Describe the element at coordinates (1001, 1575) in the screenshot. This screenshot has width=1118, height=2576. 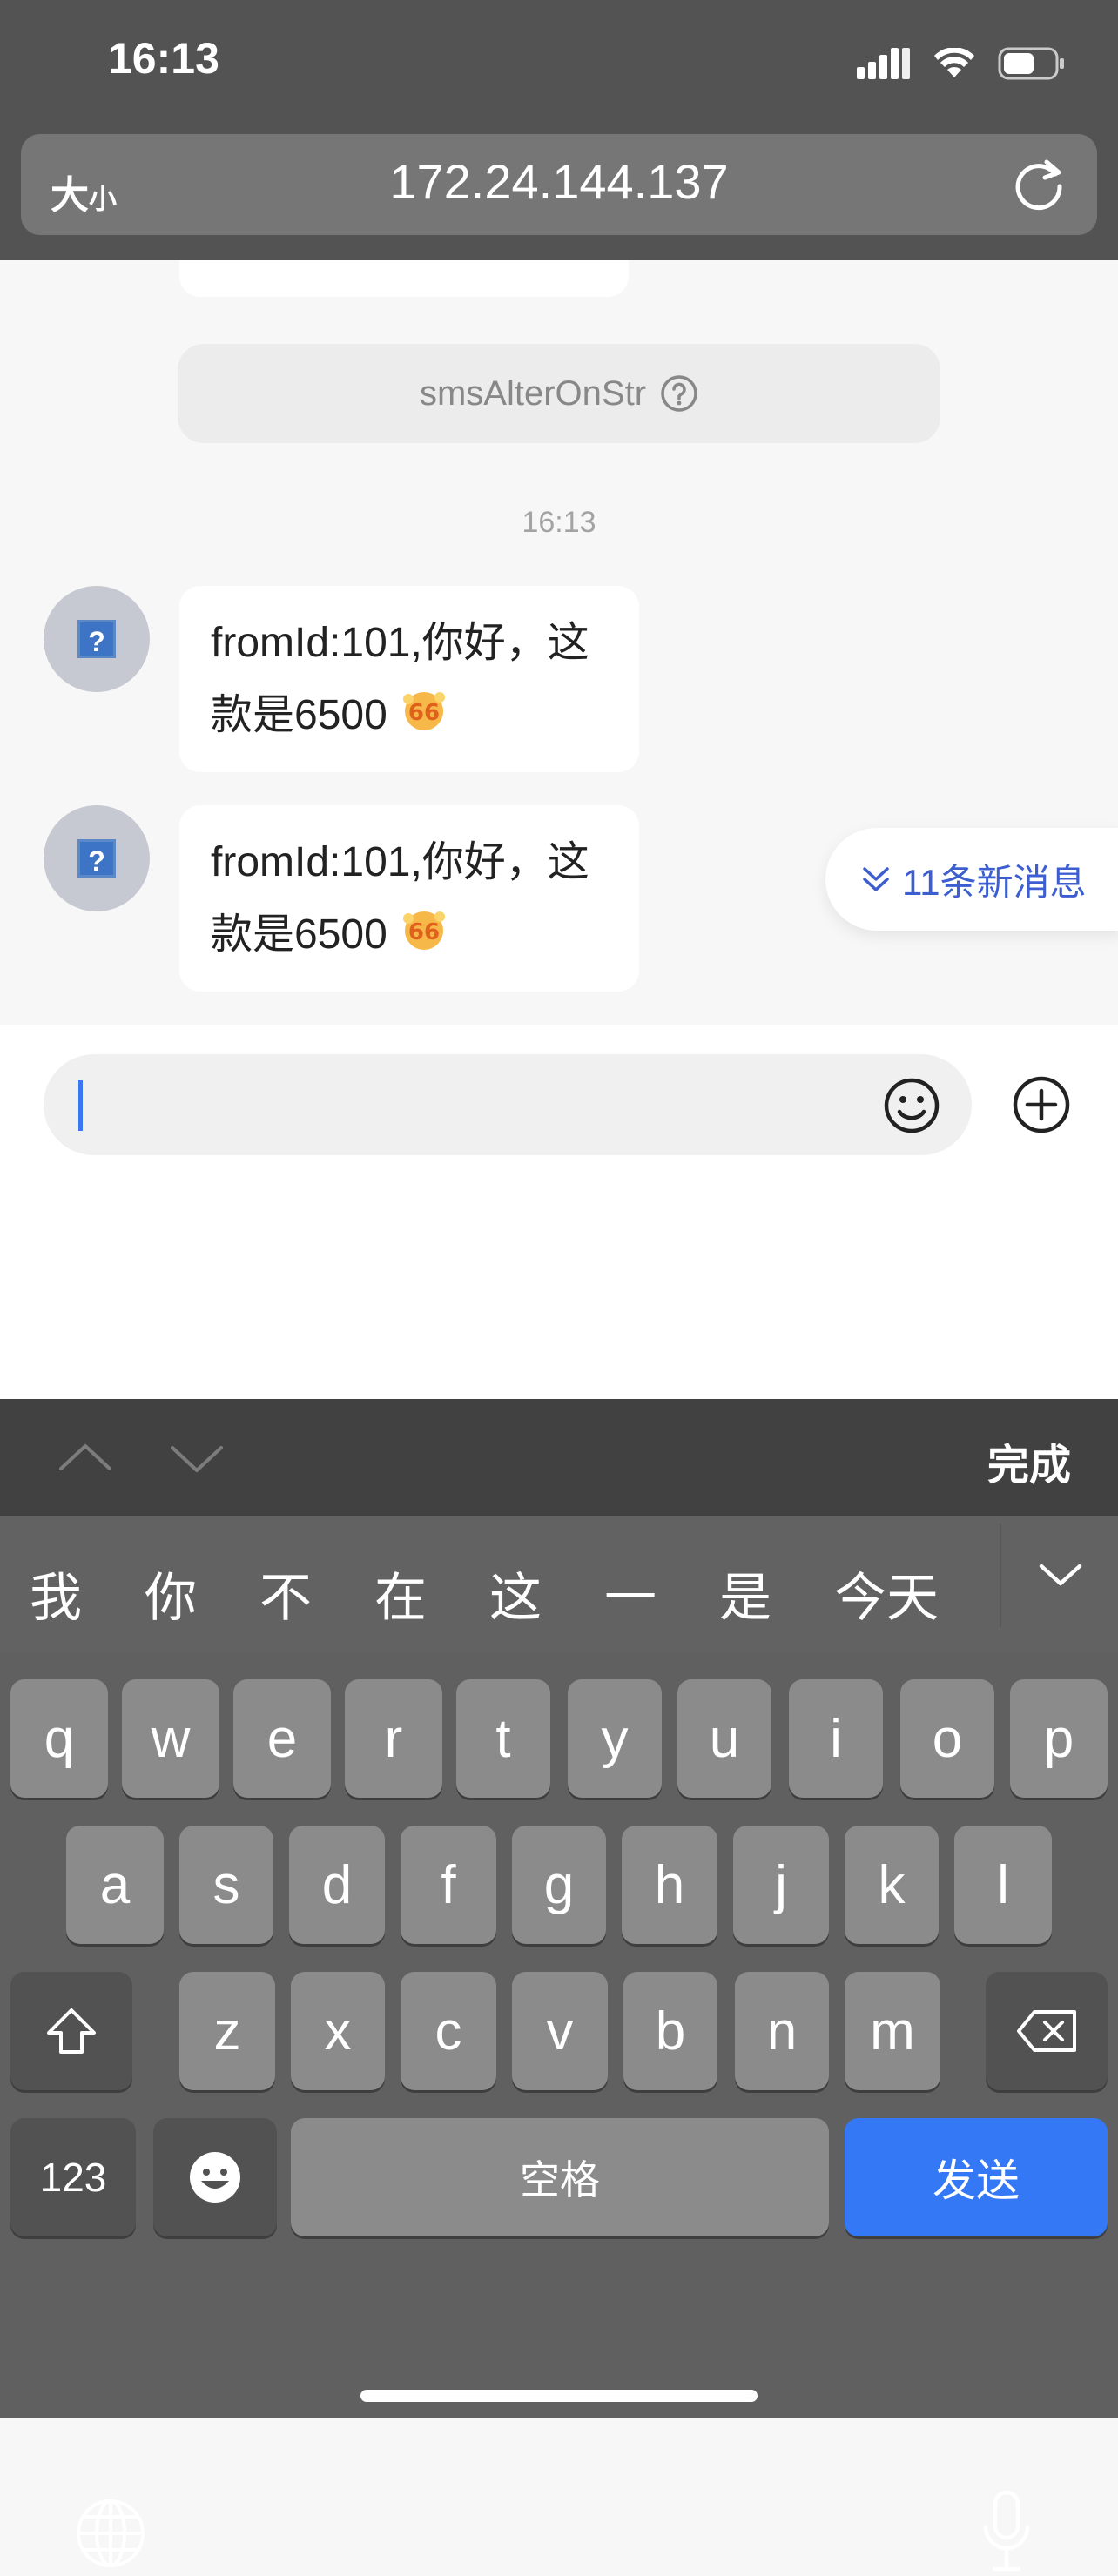
I see `candidate-divider` at that location.